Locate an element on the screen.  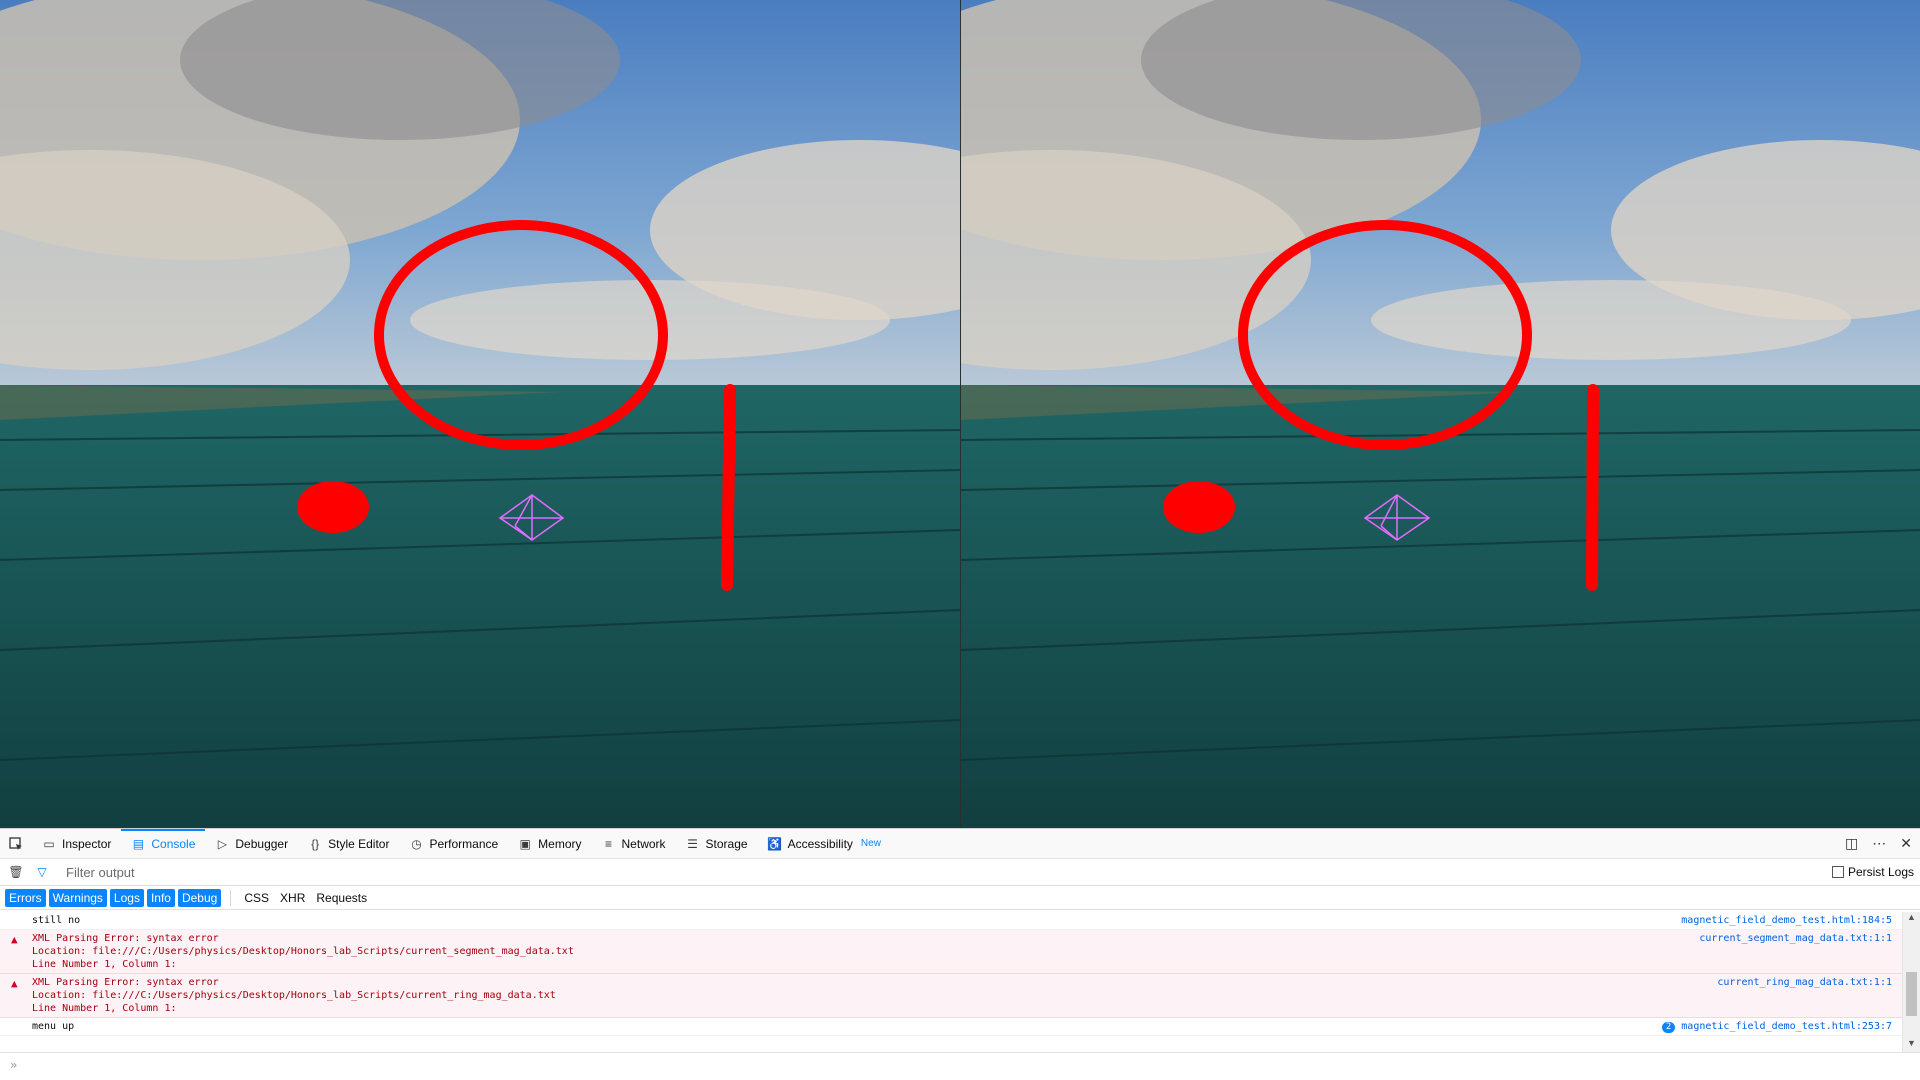
tab-console: ▤ Console is located at coordinates (163, 843).